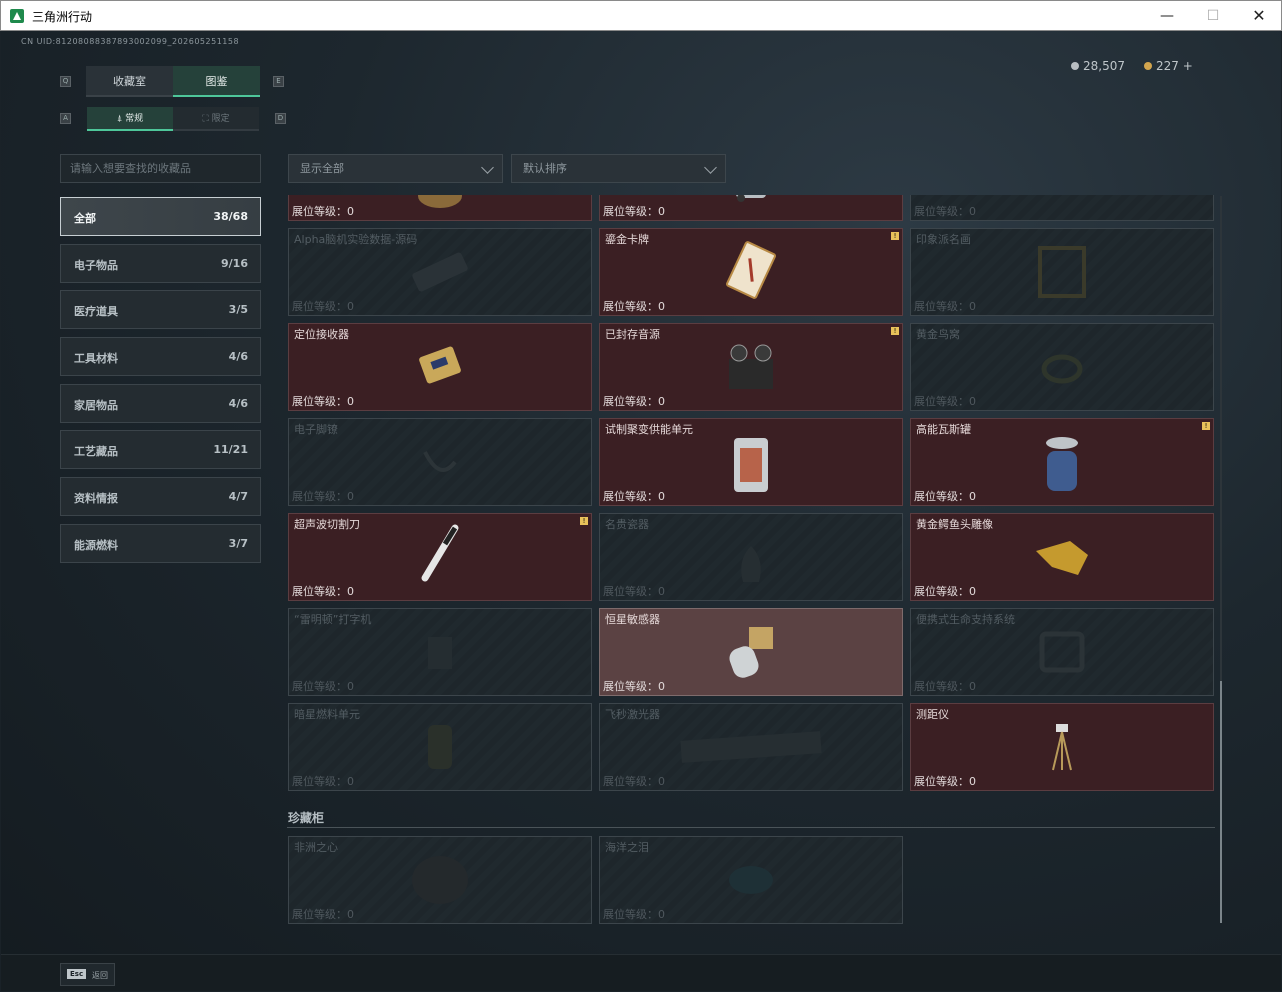 The height and width of the screenshot is (992, 1282). I want to click on category-count: 3/7, so click(238, 543).